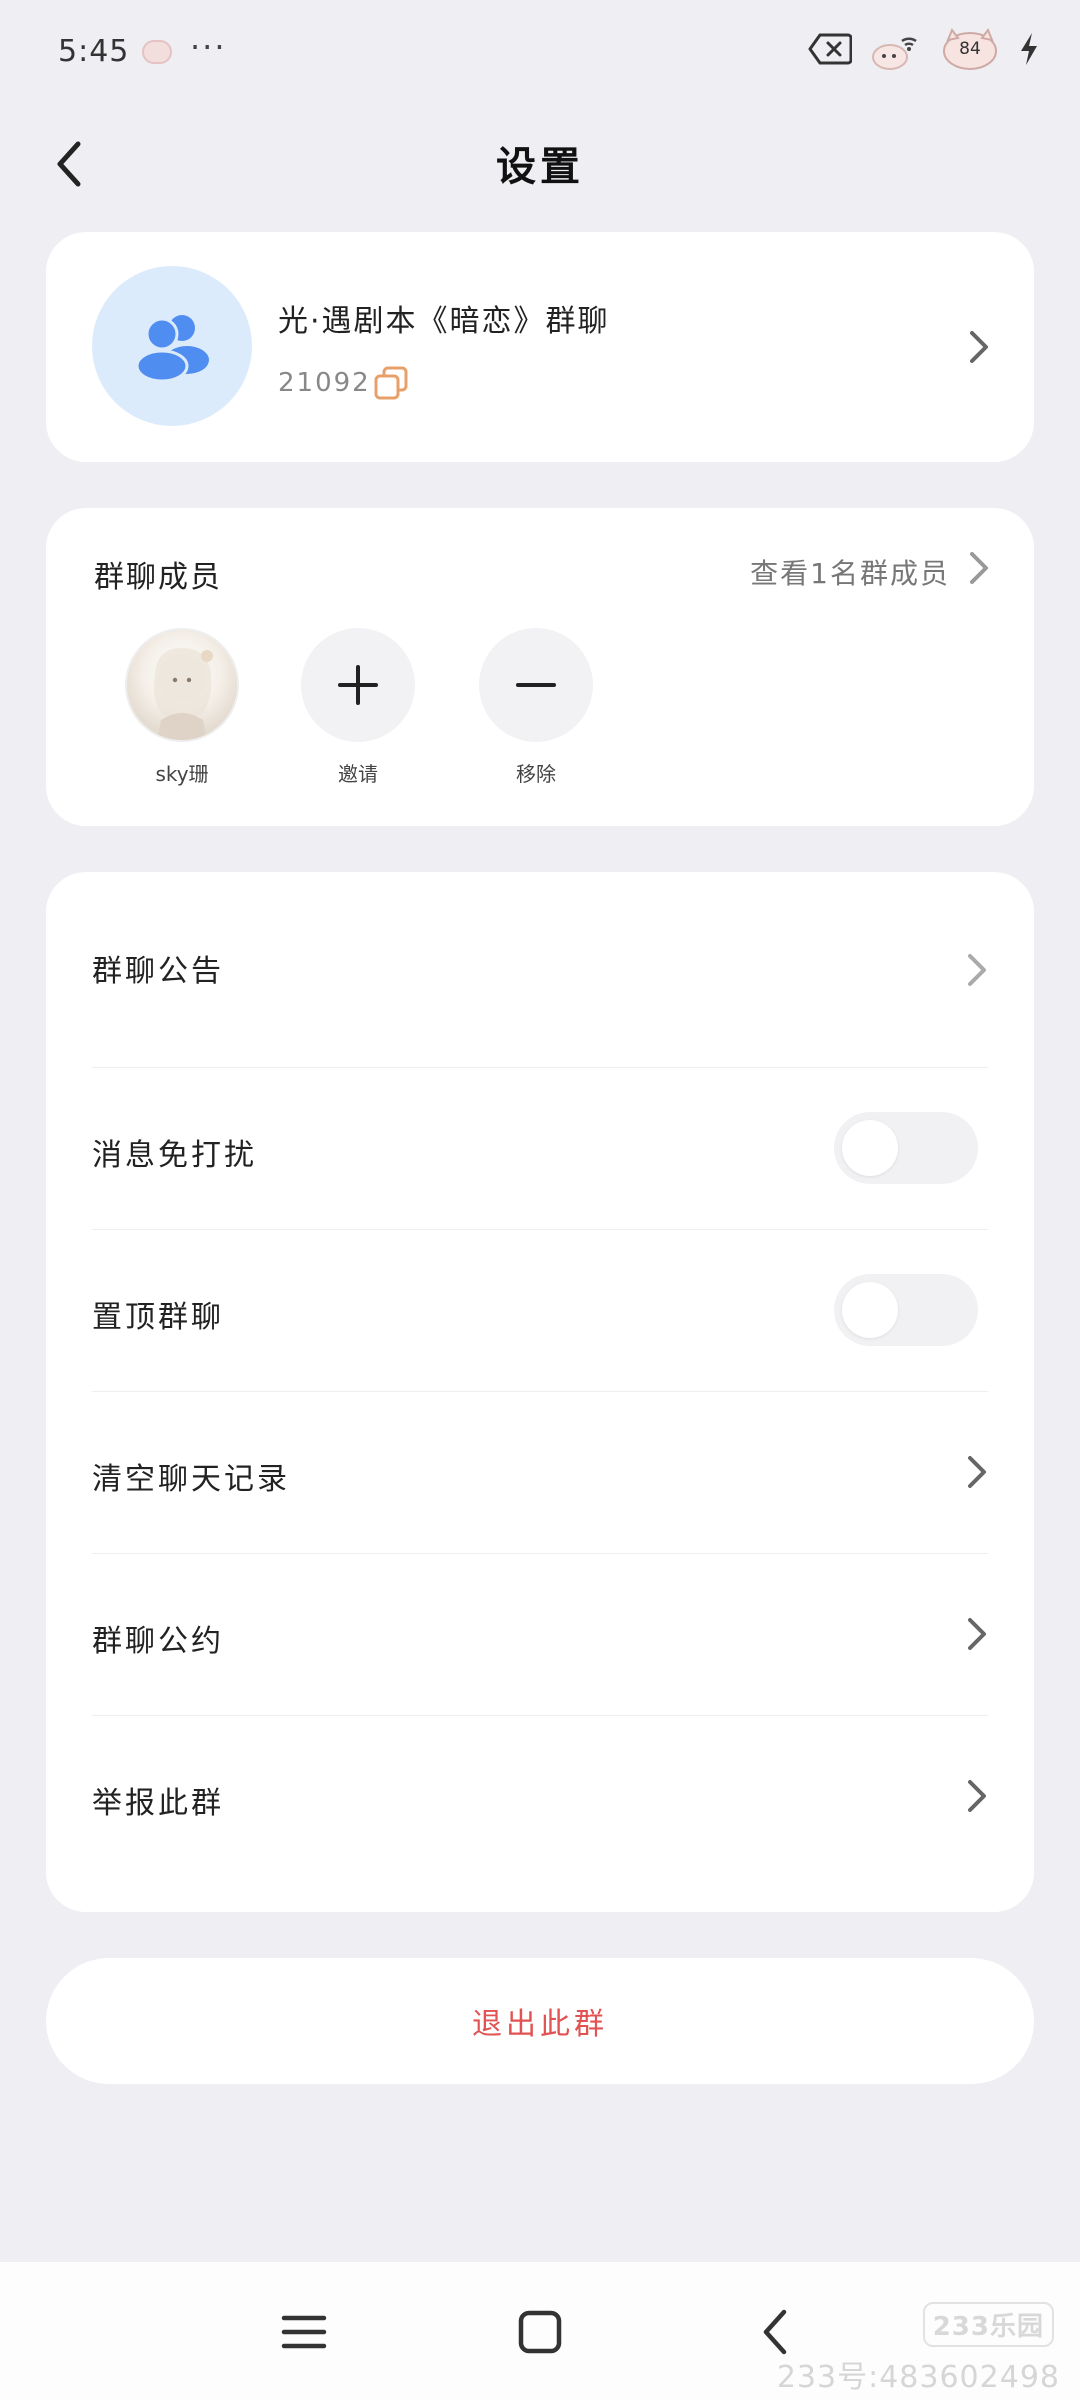 The width and height of the screenshot is (1080, 2400). I want to click on member-name: sky珊, so click(182, 774).